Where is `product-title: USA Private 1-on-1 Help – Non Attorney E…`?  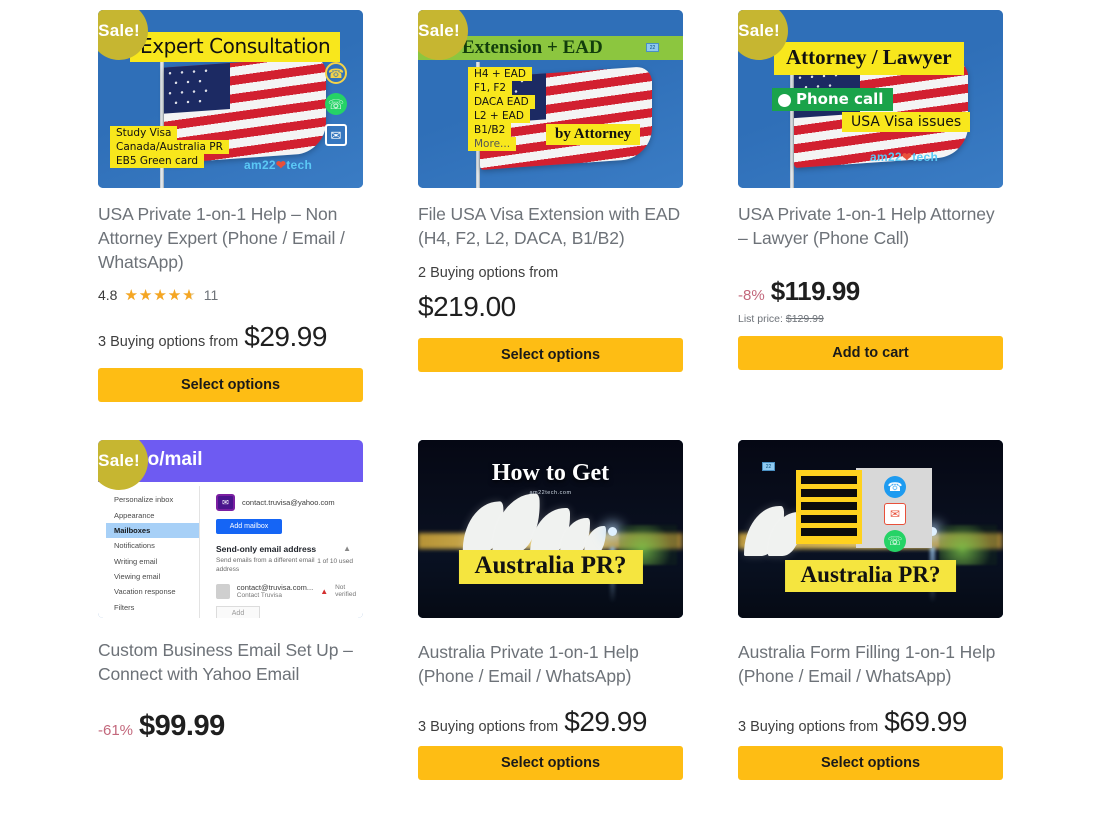
product-title: USA Private 1-on-1 Help – Non Attorney E… is located at coordinates (230, 238).